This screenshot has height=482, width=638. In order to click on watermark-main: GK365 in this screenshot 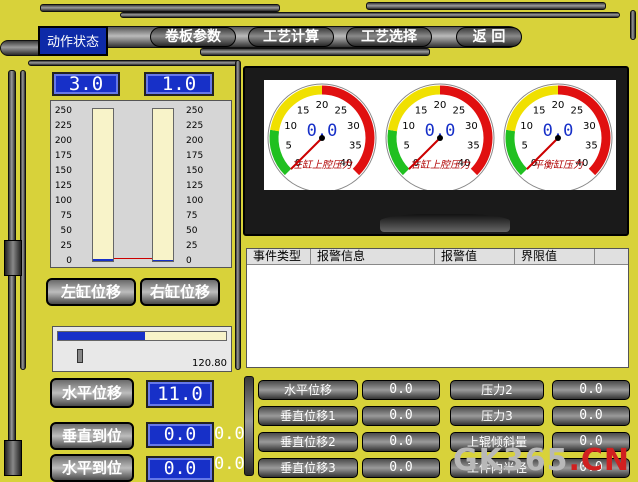, I will do `click(510, 460)`.